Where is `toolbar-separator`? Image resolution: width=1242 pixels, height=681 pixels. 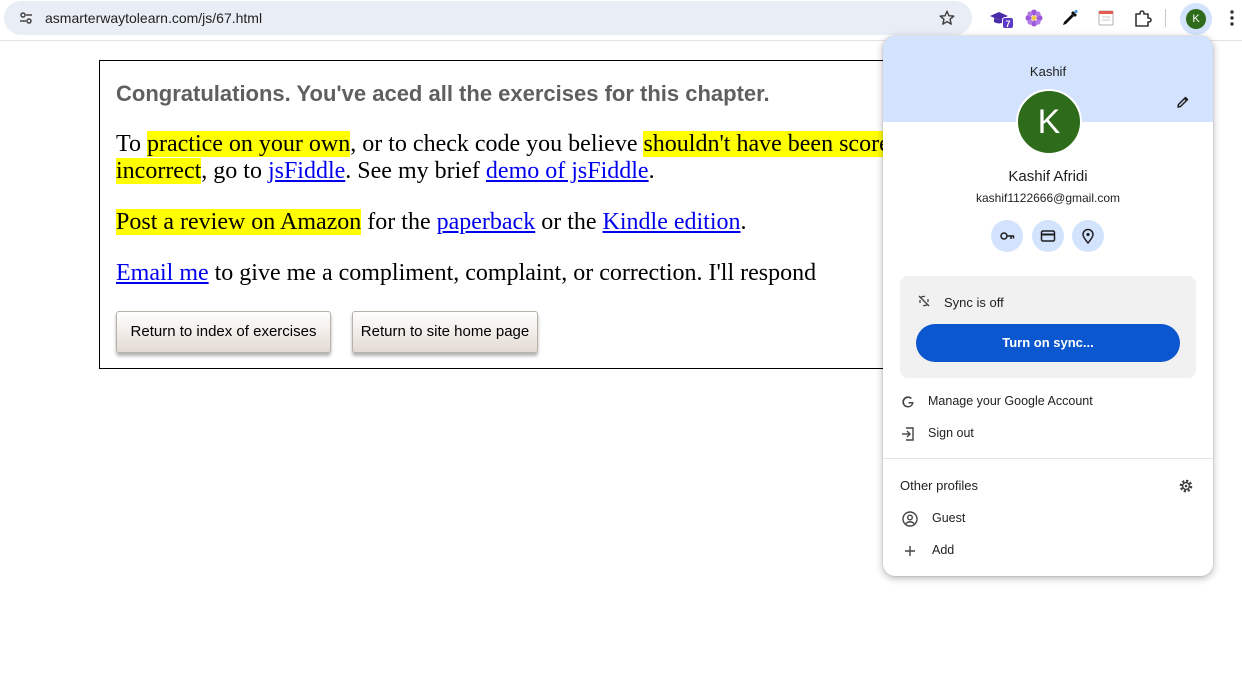 toolbar-separator is located at coordinates (1165, 18).